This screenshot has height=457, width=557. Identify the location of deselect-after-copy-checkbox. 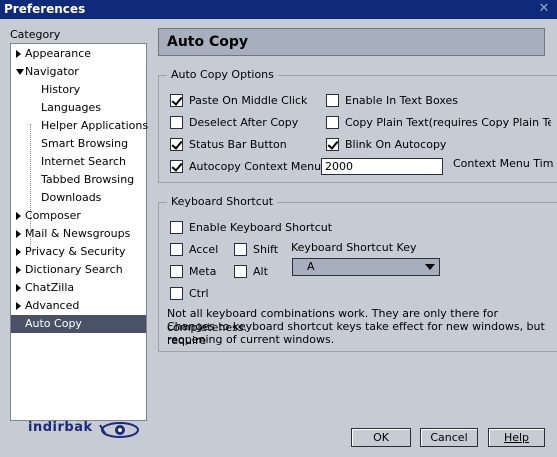
(176, 122).